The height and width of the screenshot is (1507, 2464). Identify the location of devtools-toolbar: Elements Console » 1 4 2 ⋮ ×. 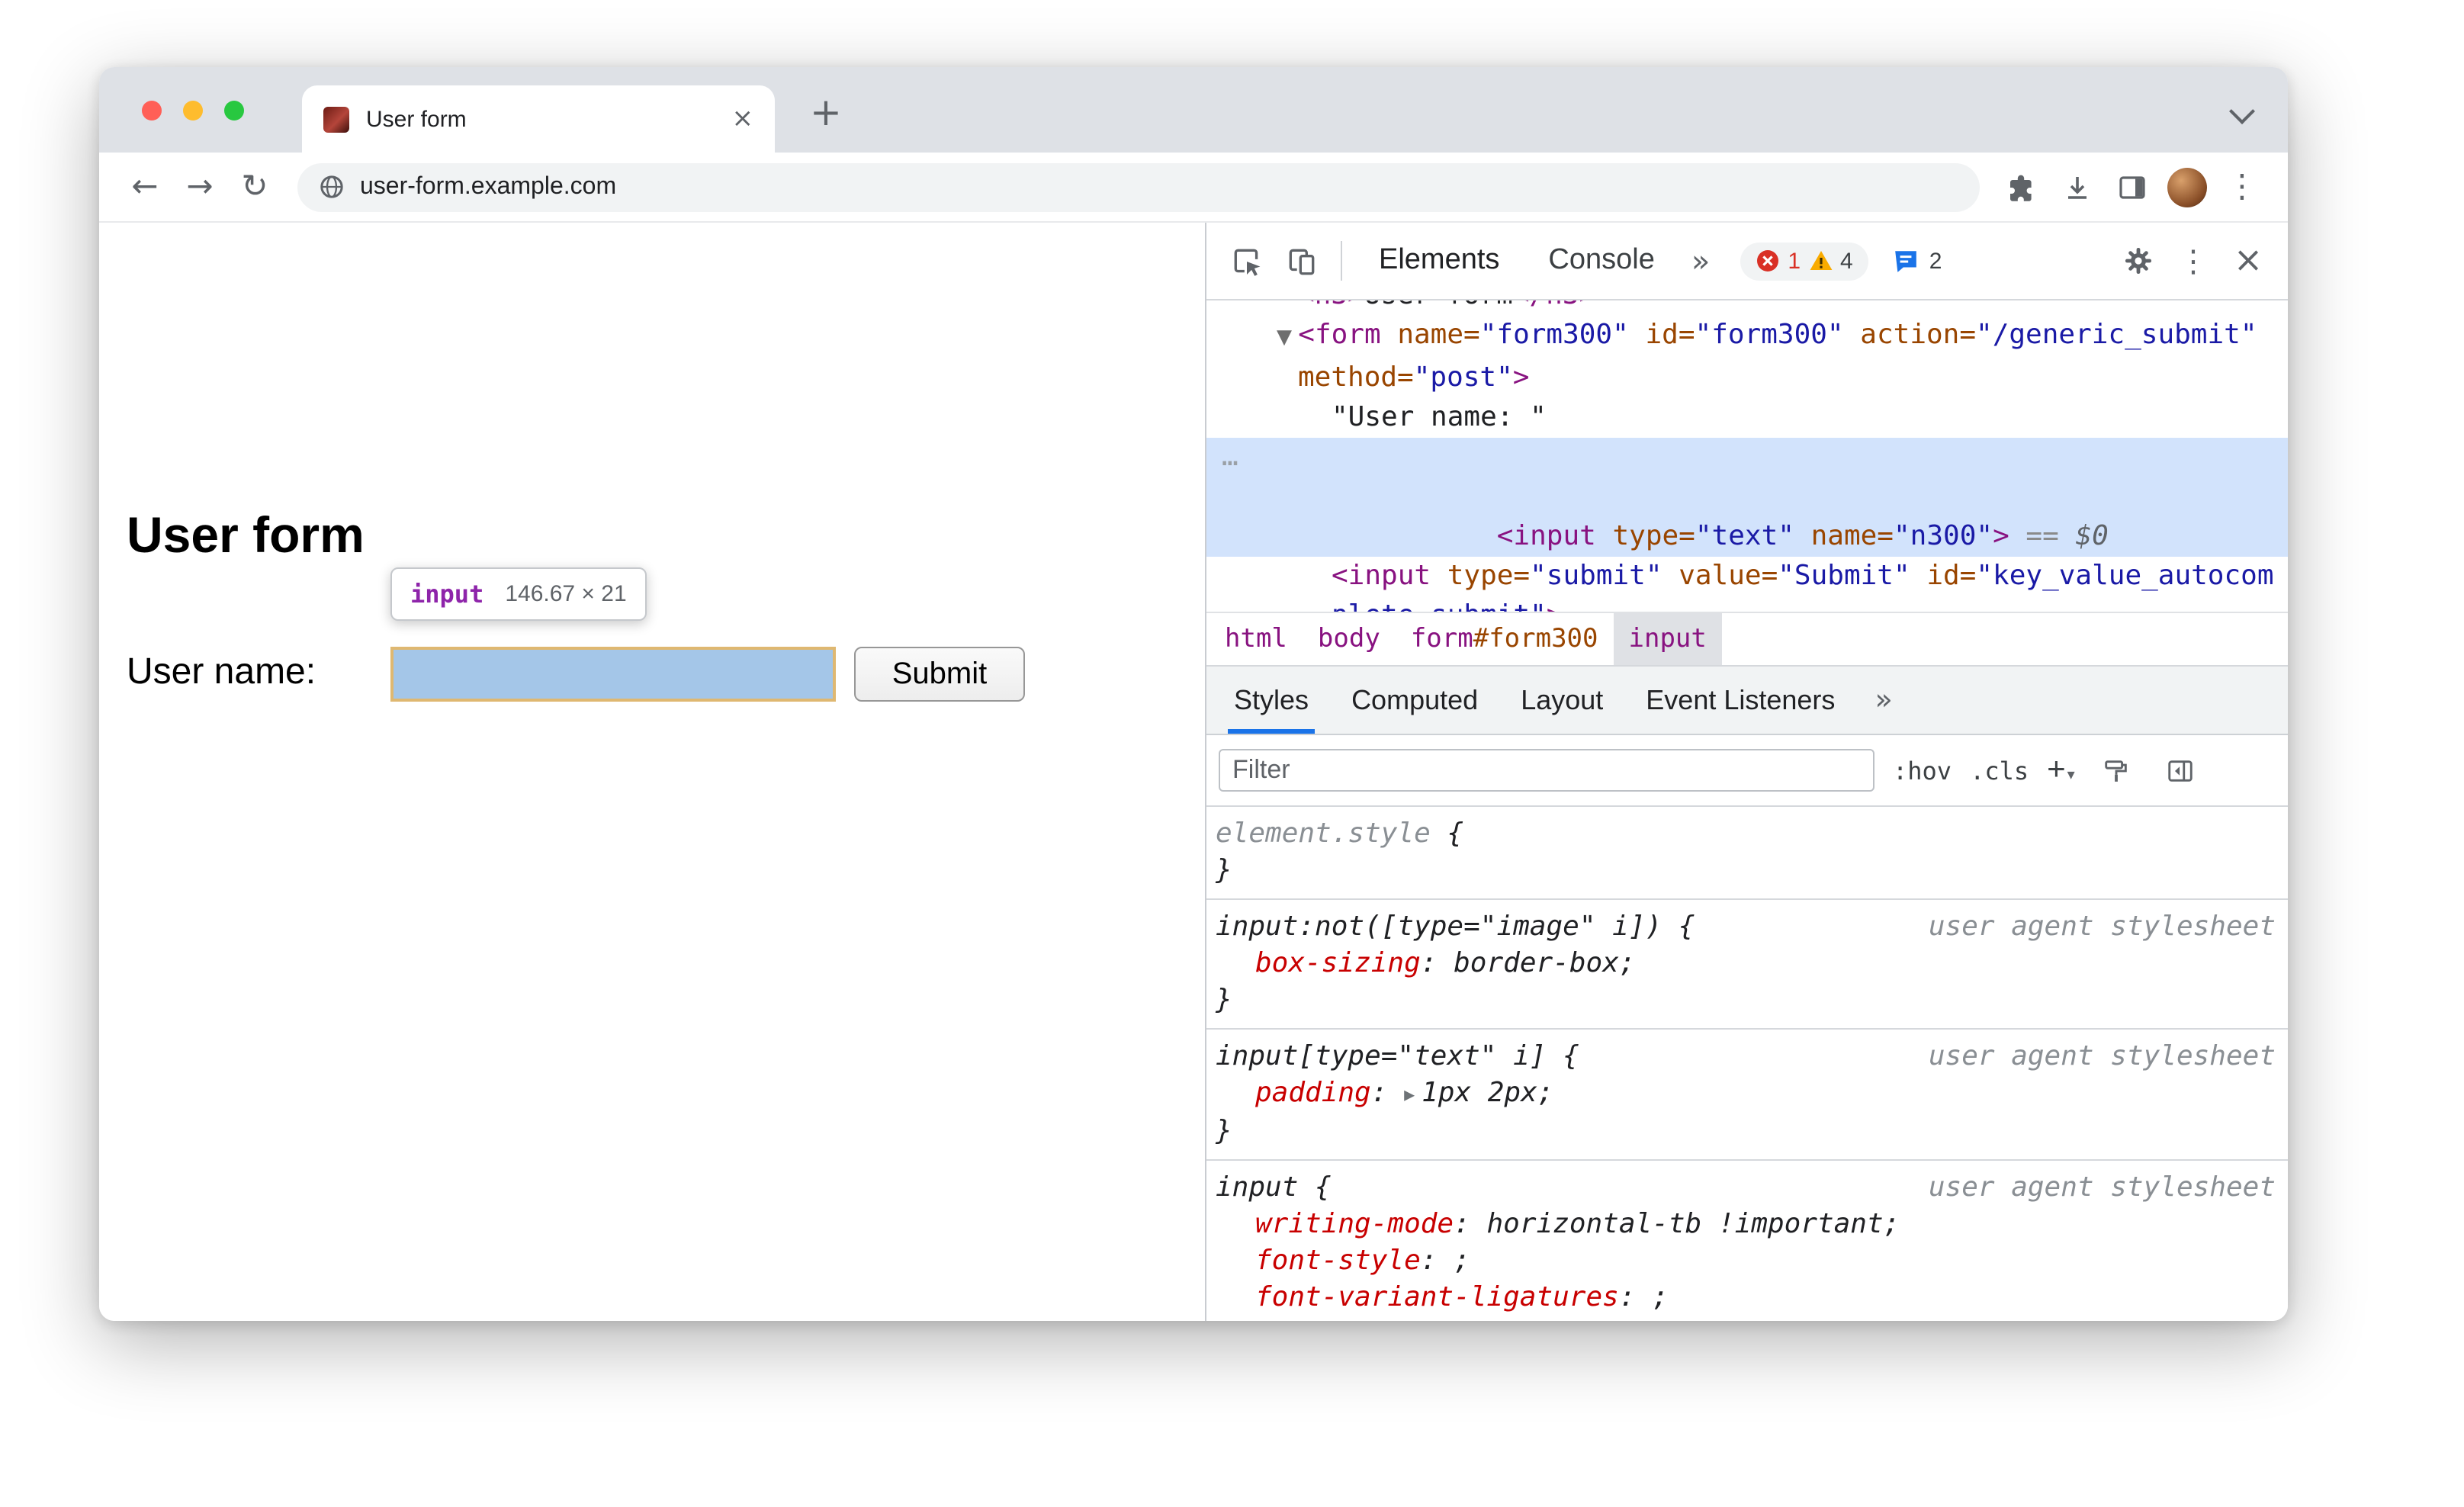
(1747, 261).